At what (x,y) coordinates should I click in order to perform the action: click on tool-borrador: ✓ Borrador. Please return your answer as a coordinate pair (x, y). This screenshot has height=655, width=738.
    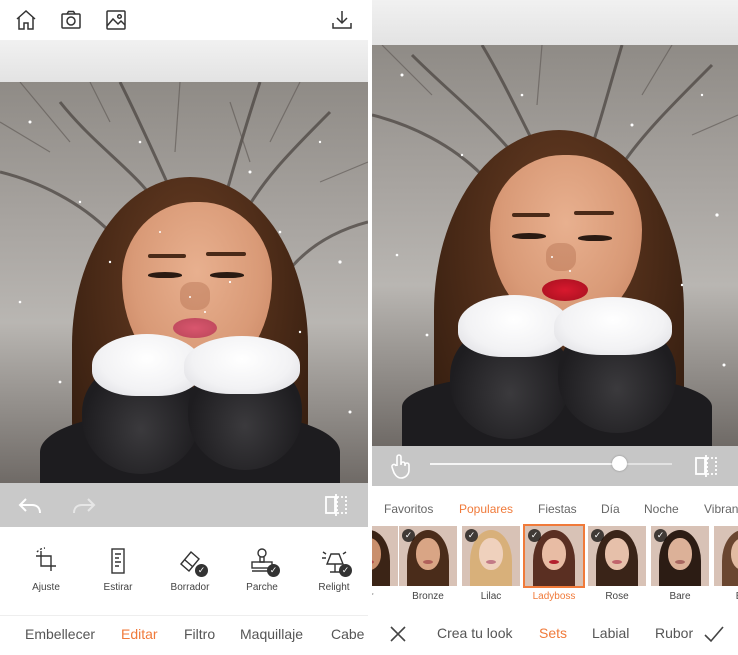
    Looking at the image, I should click on (190, 570).